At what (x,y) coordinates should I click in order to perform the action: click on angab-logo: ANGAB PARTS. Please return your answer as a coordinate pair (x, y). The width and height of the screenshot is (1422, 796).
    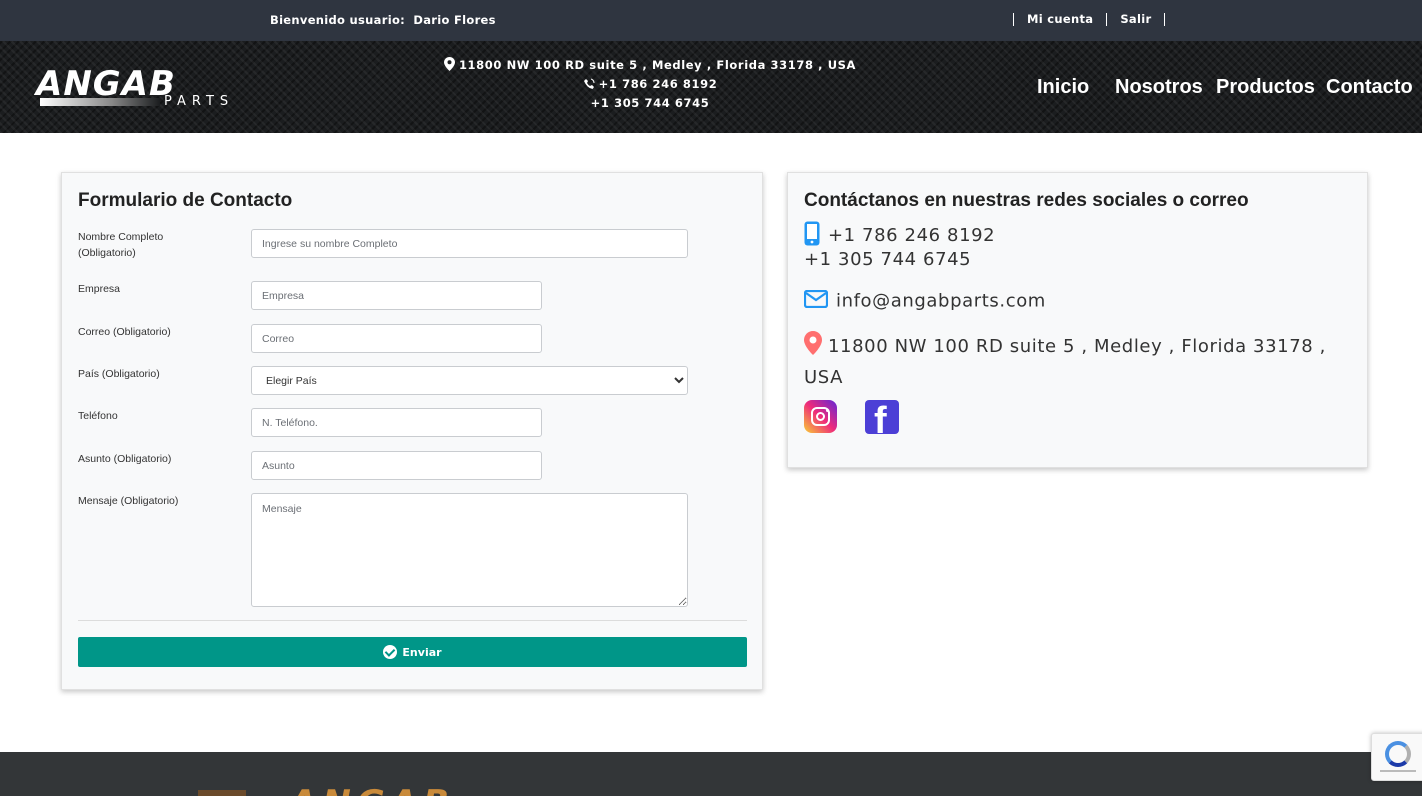
    Looking at the image, I should click on (132, 87).